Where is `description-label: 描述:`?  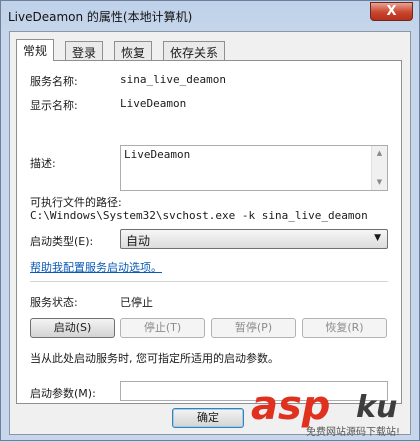
description-label: 描述: is located at coordinates (43, 163).